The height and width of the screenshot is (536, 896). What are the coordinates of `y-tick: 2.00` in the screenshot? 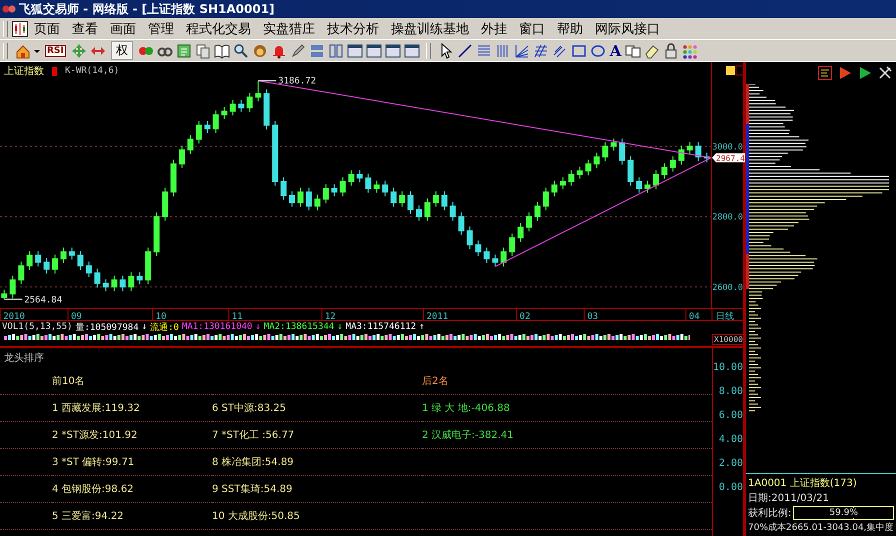 It's located at (730, 463).